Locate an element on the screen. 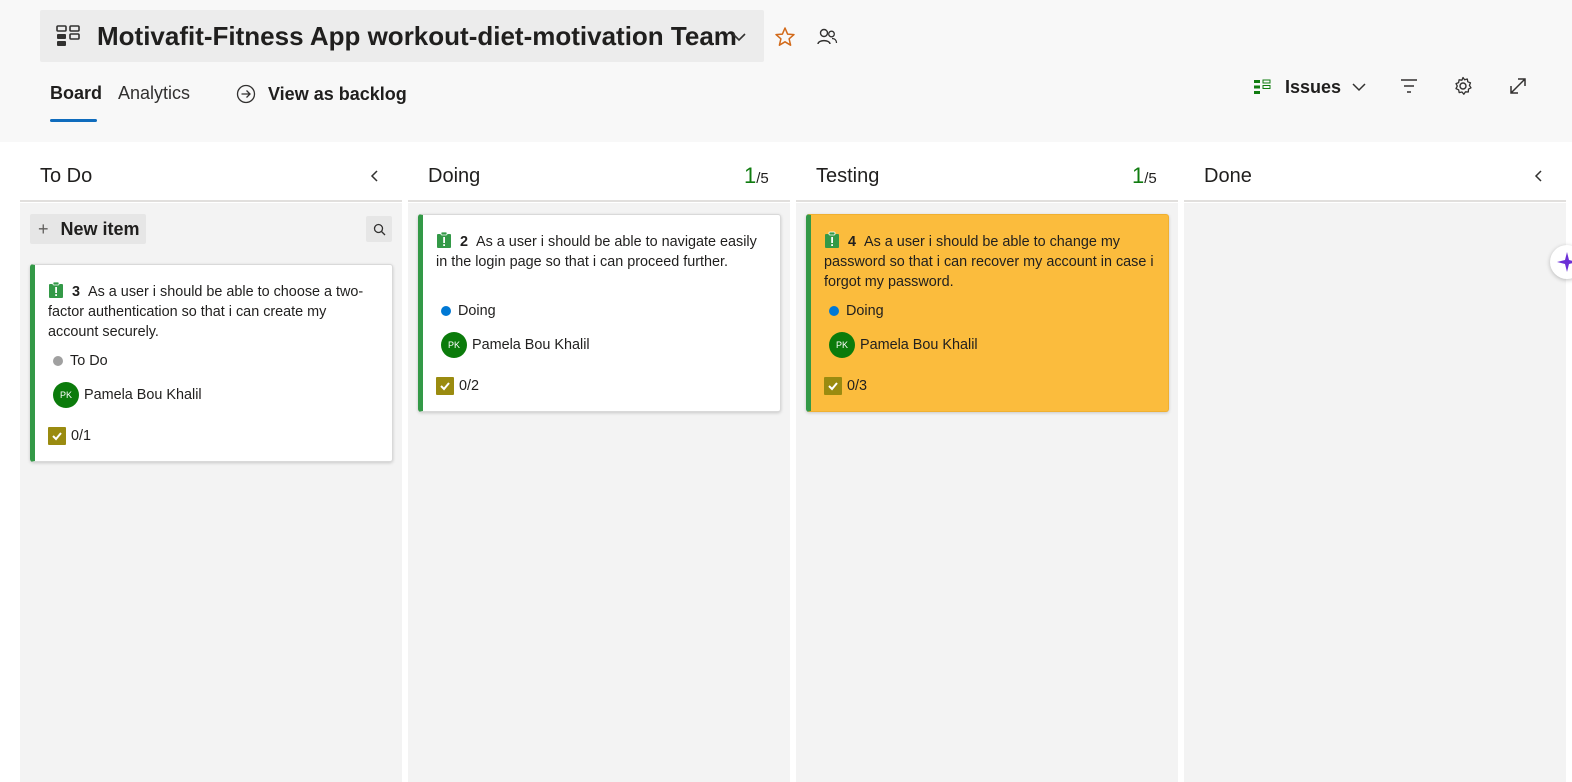 This screenshot has height=782, width=1572. favorite-star-icon is located at coordinates (785, 37).